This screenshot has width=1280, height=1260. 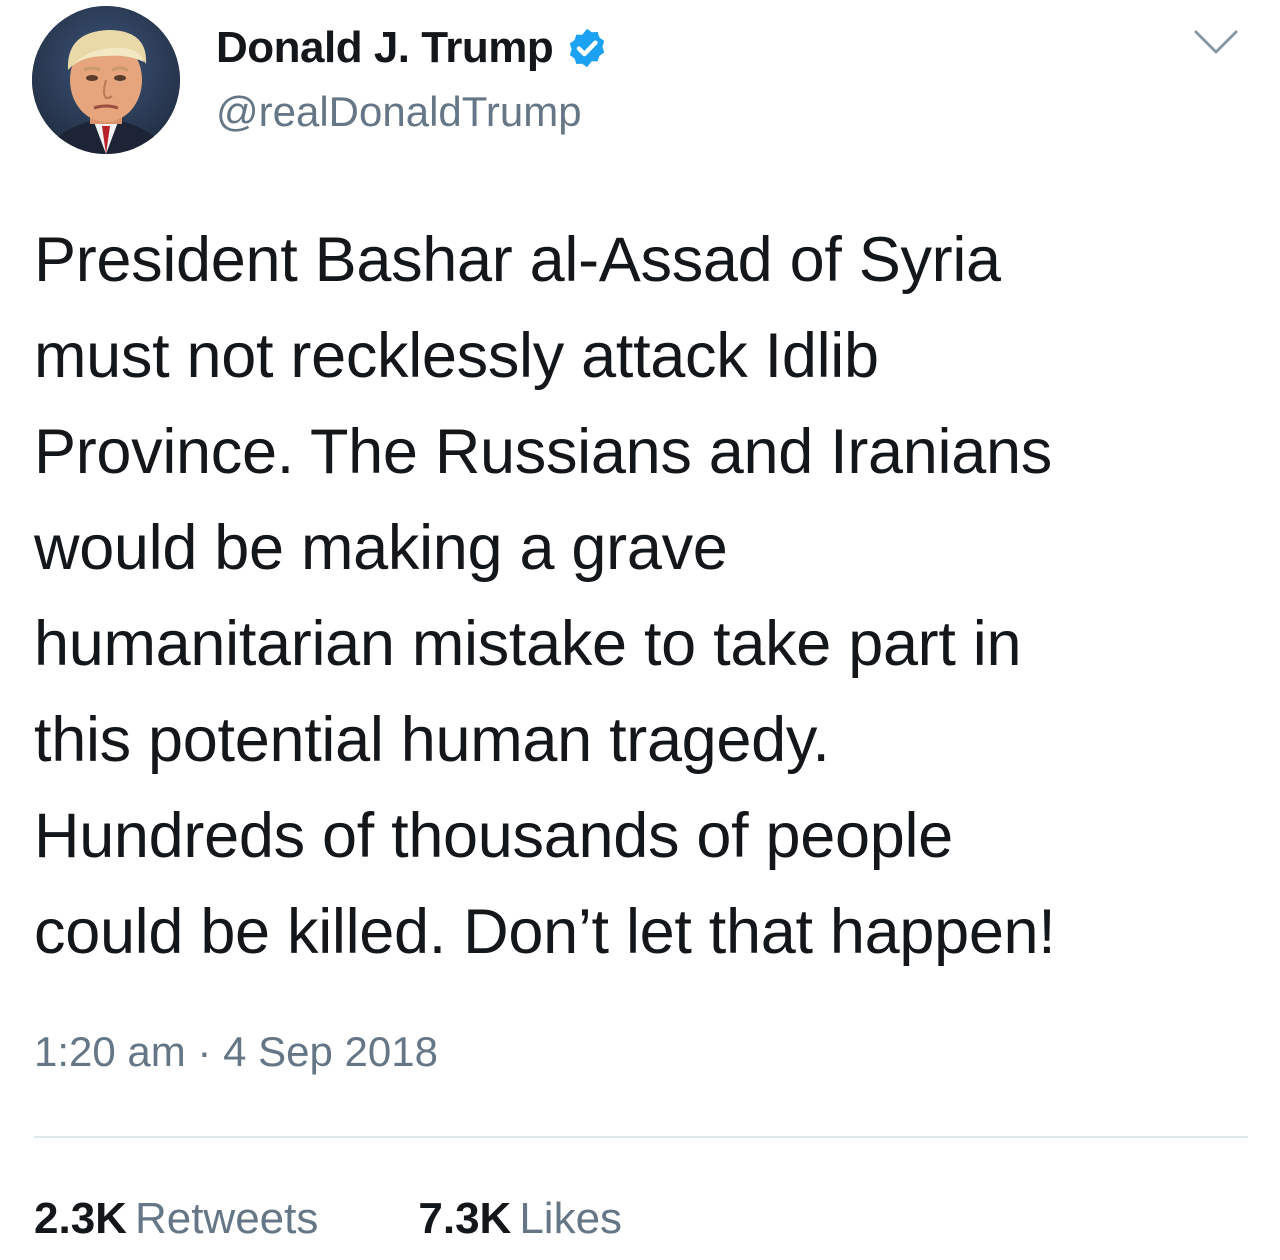 I want to click on user-handle: @realDonaldTrump, so click(x=399, y=112).